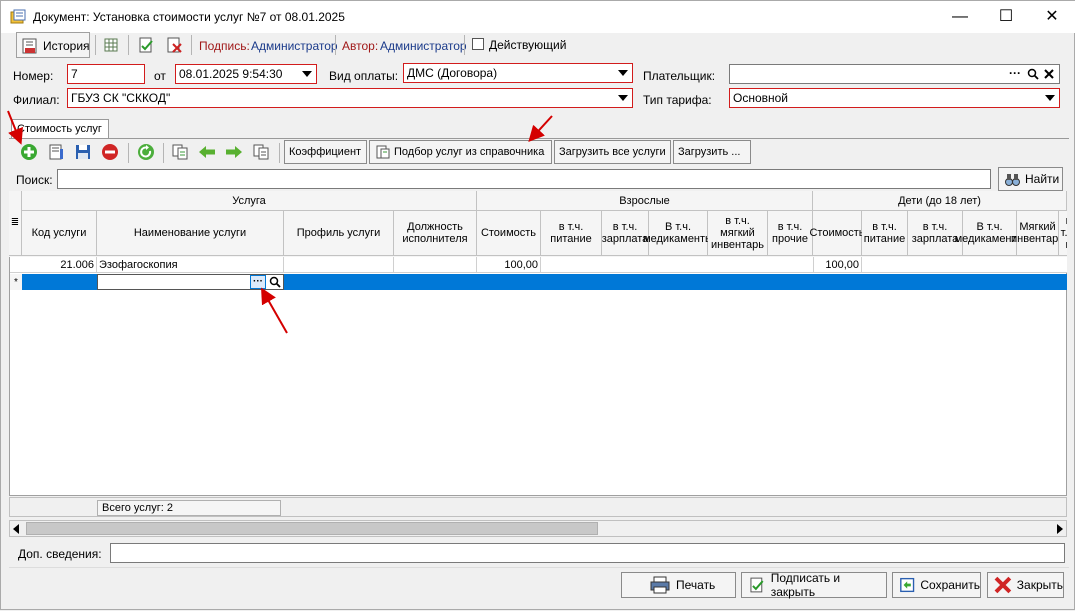  What do you see at coordinates (625, 233) in the screenshot?
I see `col-header-salary: в т.ч. зарплата` at bounding box center [625, 233].